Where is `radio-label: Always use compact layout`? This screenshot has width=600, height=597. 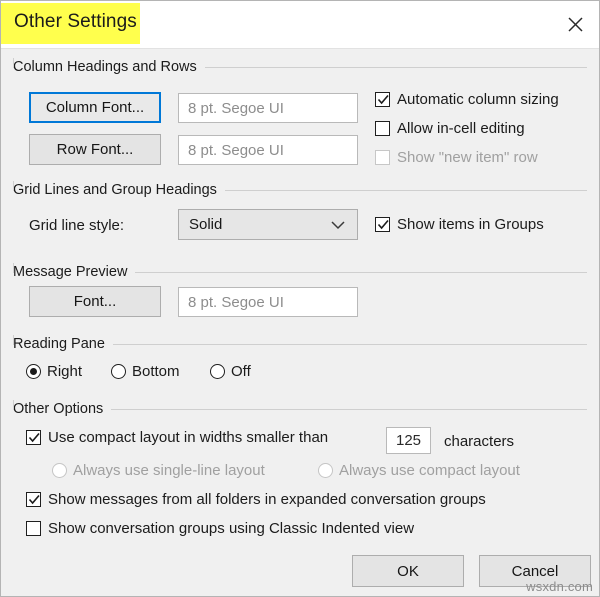
radio-label: Always use compact layout is located at coordinates (429, 470).